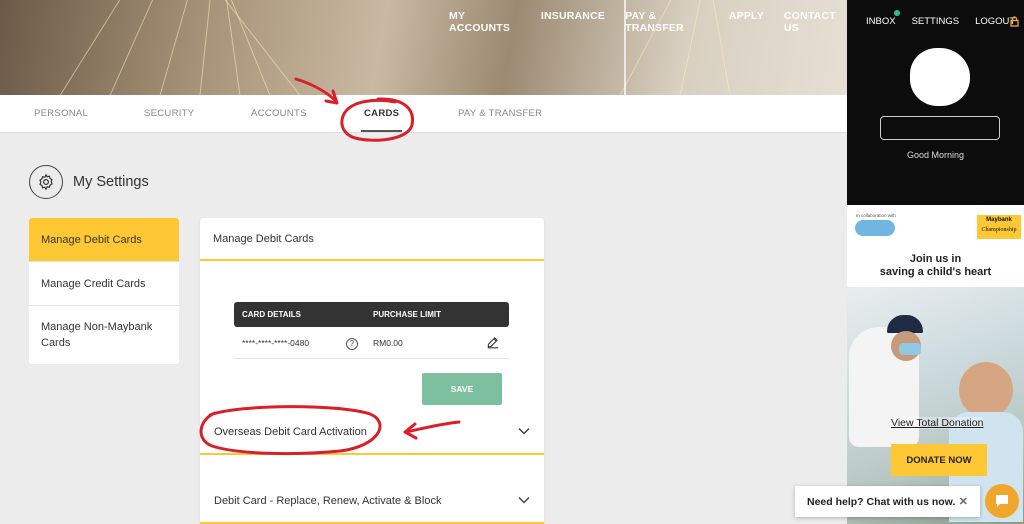 This screenshot has width=1024, height=524. What do you see at coordinates (104, 335) in the screenshot?
I see `menu-item-manage-non-maybank-cards: Manage Non-Maybank Cards` at bounding box center [104, 335].